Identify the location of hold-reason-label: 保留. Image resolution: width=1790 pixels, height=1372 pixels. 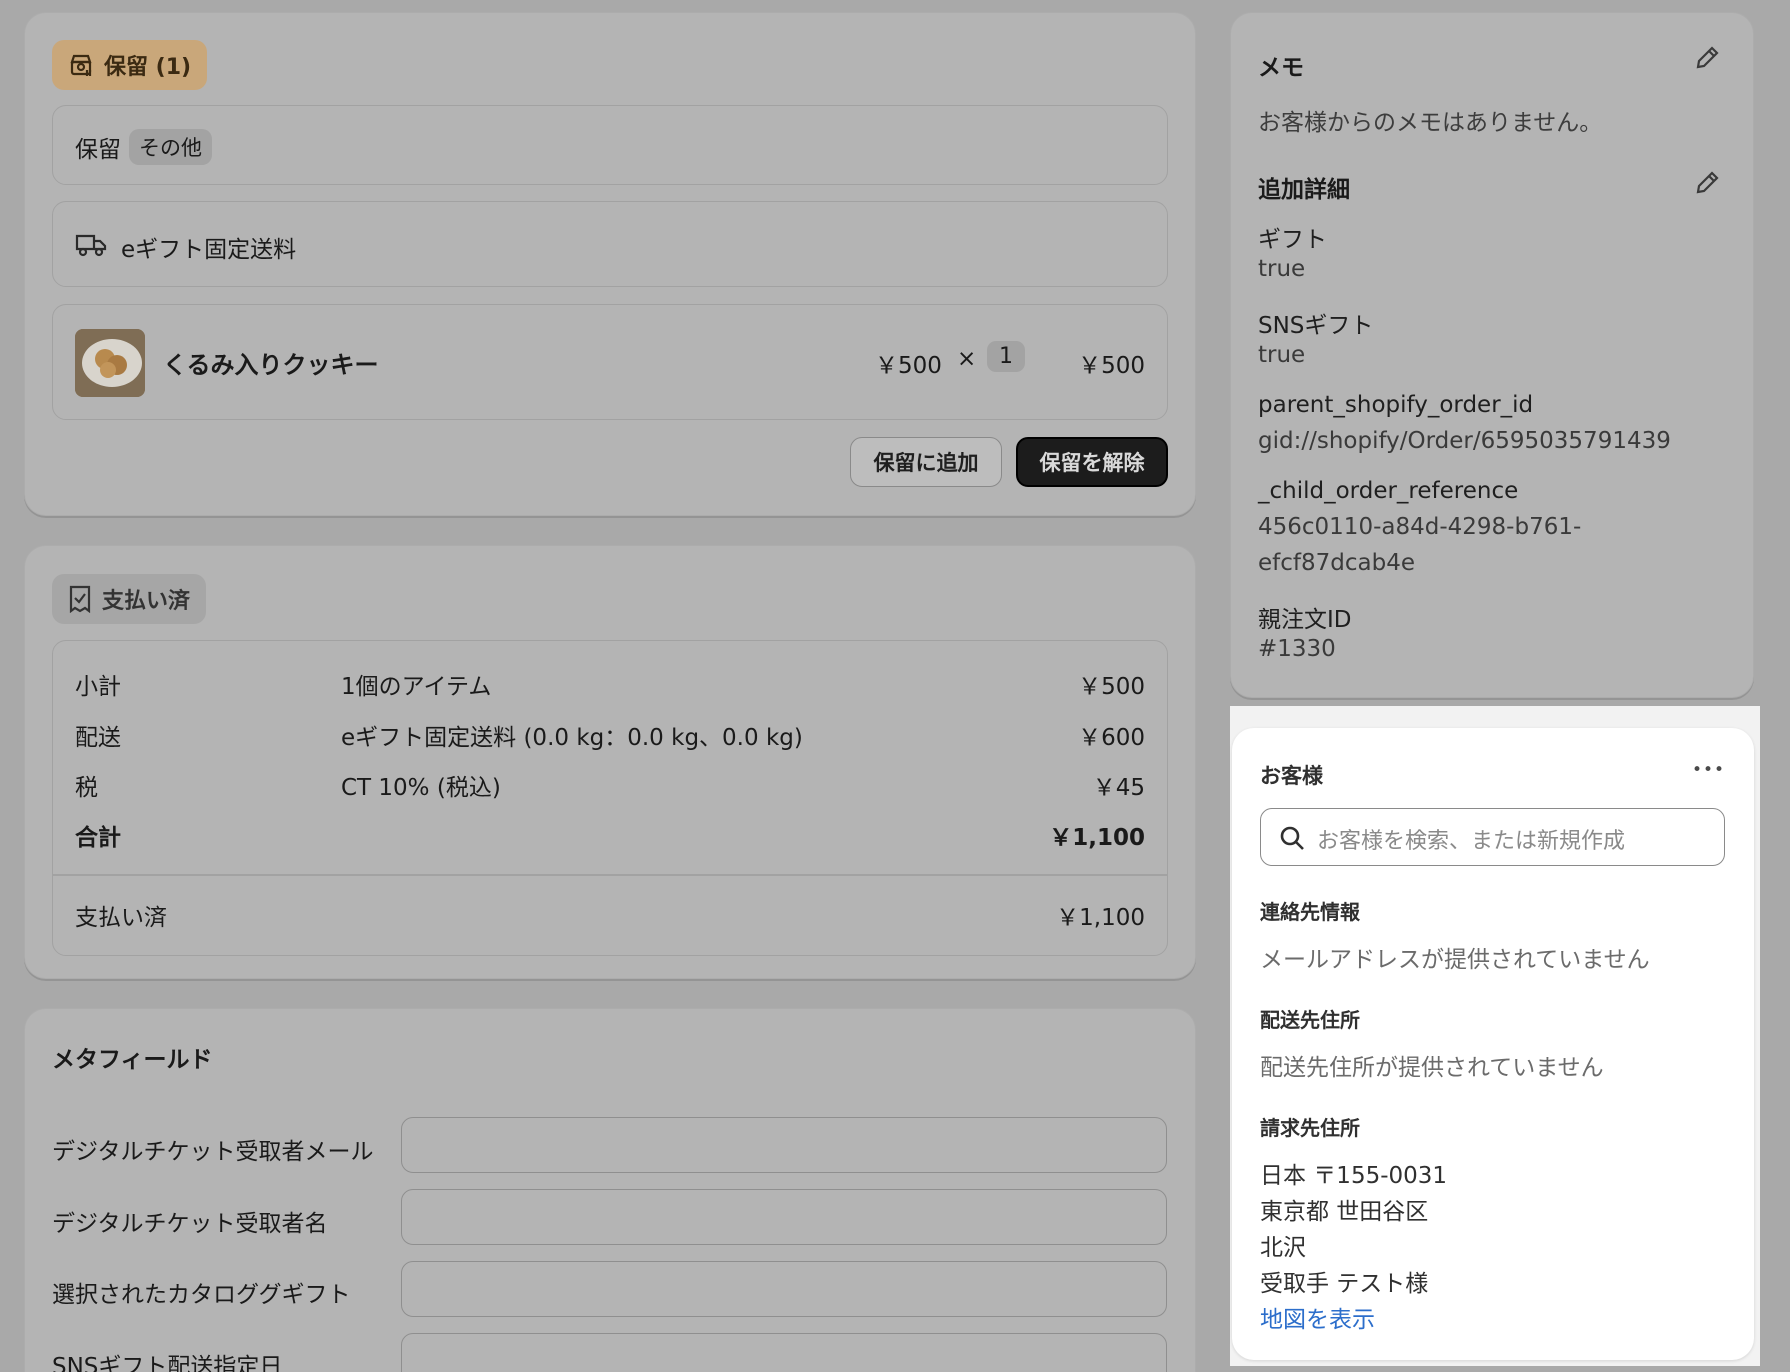
(98, 150).